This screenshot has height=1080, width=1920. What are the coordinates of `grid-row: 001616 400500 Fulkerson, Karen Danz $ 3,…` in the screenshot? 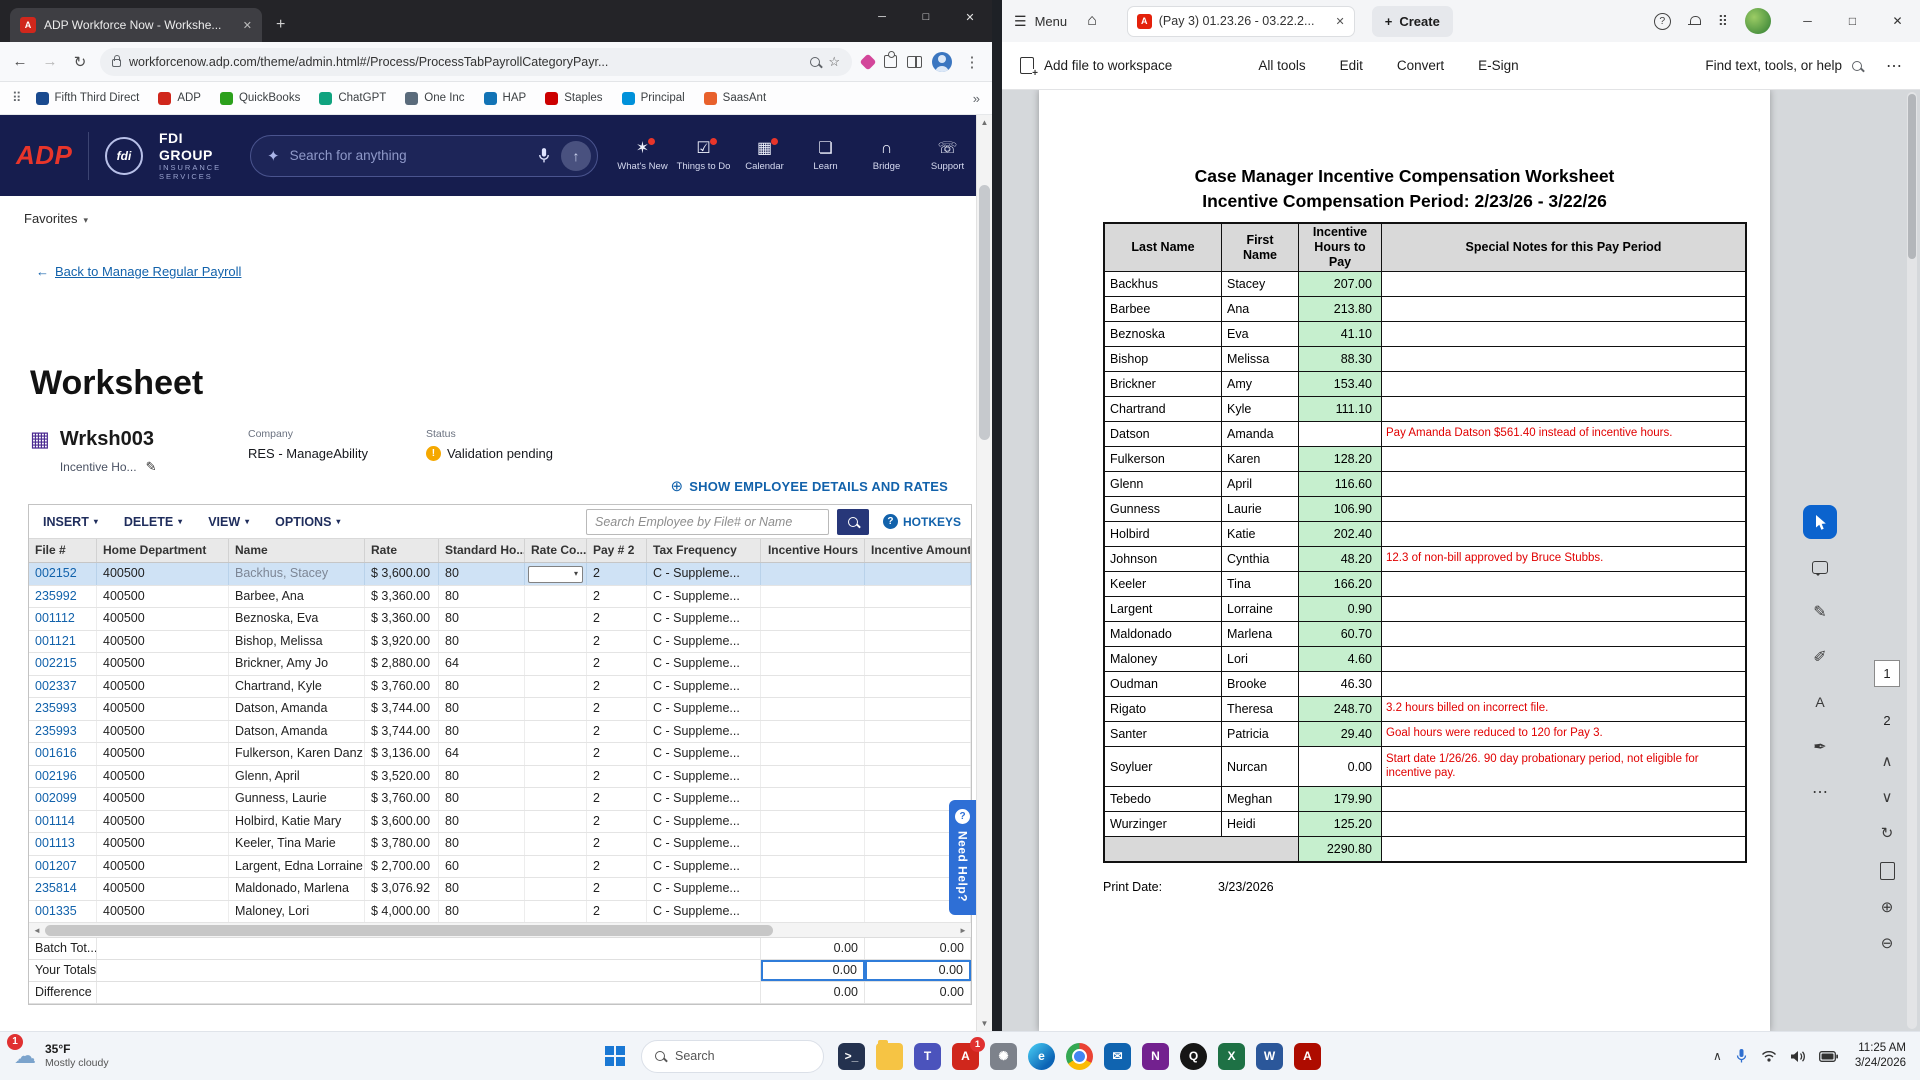 It's located at (500, 754).